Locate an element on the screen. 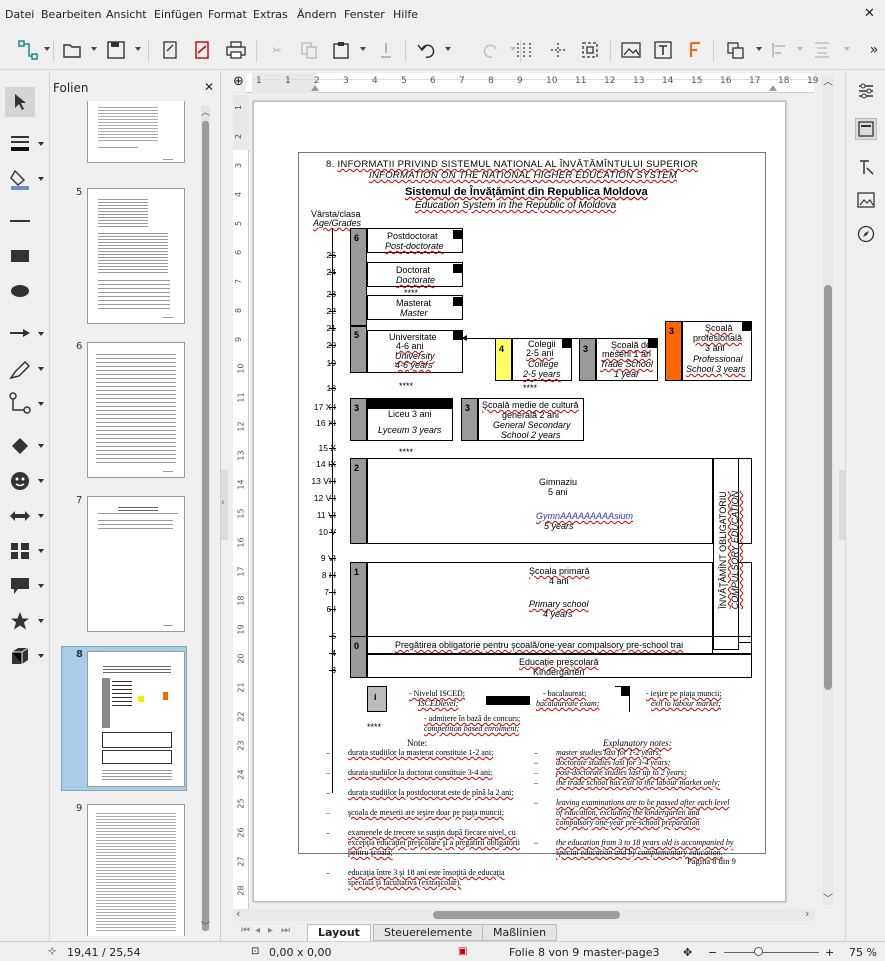  menu-aendern: Ändern is located at coordinates (317, 14).